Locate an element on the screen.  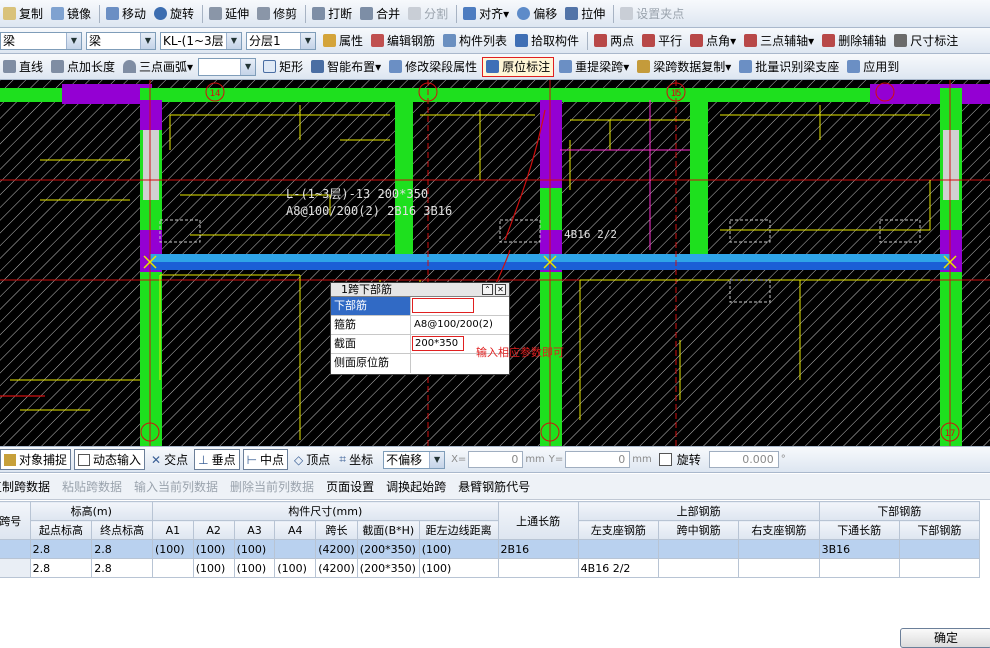
bottom-rebar-input is located at coordinates (460, 306).